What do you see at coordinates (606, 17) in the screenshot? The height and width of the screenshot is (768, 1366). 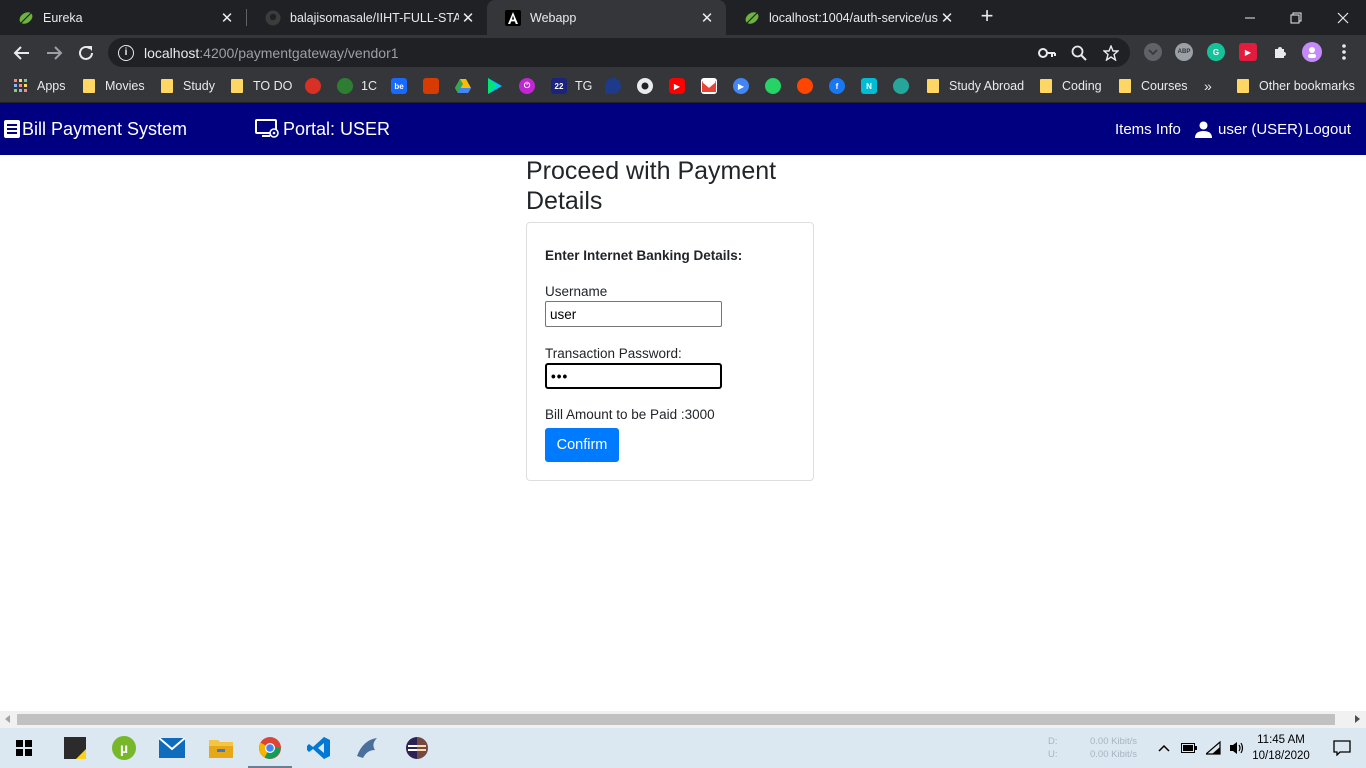 I see `tab-webapp: Webapp ✕` at bounding box center [606, 17].